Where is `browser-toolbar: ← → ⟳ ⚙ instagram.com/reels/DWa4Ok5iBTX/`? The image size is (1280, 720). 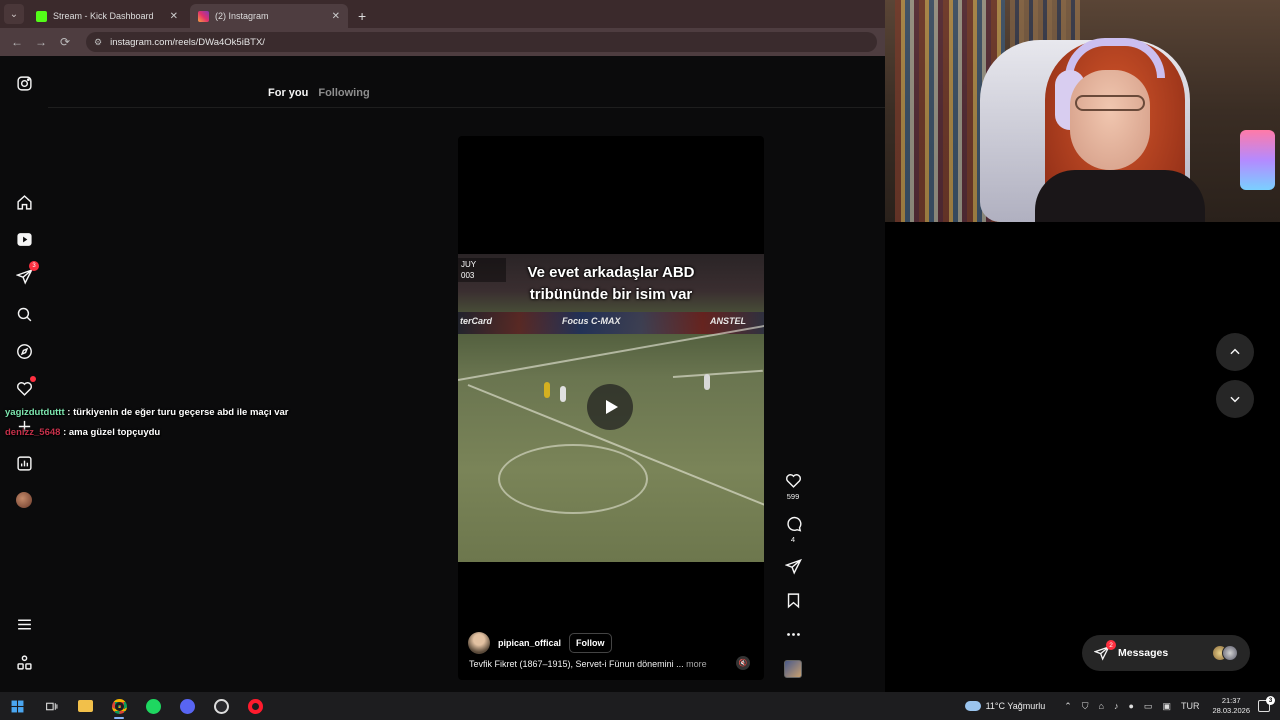
browser-toolbar: ← → ⟳ ⚙ instagram.com/reels/DWa4Ok5iBTX/ is located at coordinates (442, 42).